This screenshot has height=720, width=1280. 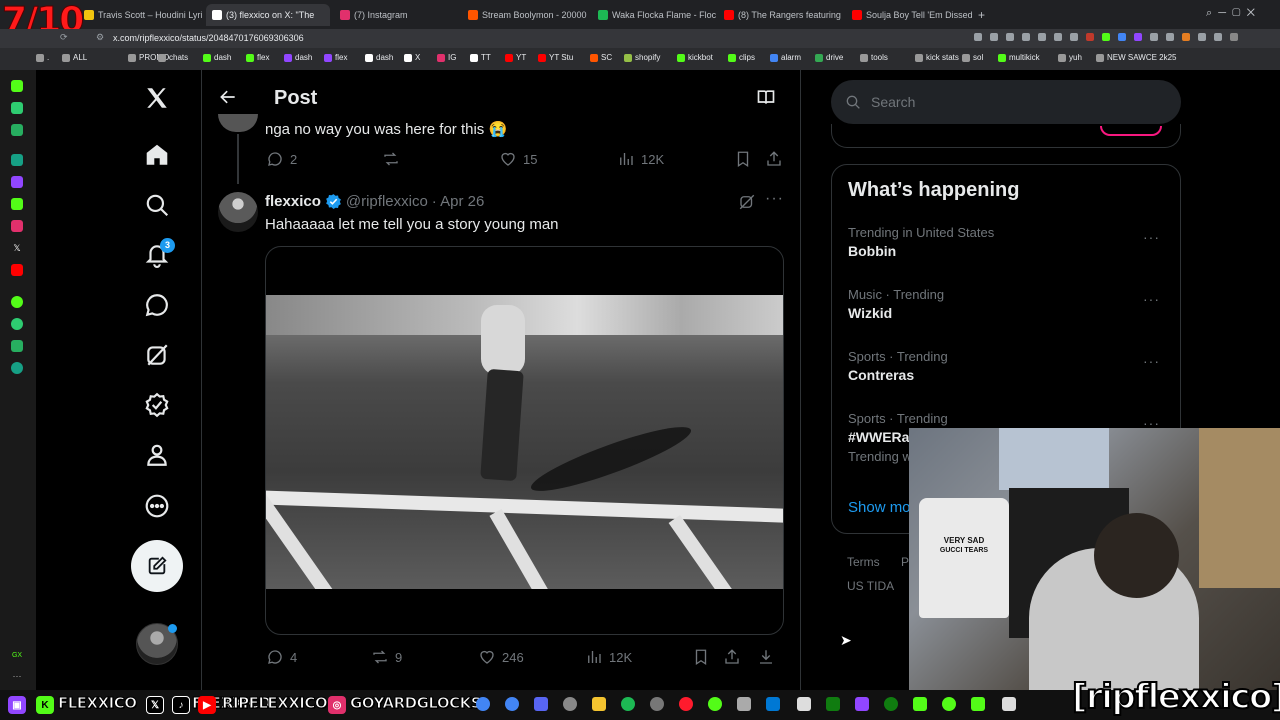 What do you see at coordinates (257, 57) in the screenshot?
I see `bookmark-item: flex` at bounding box center [257, 57].